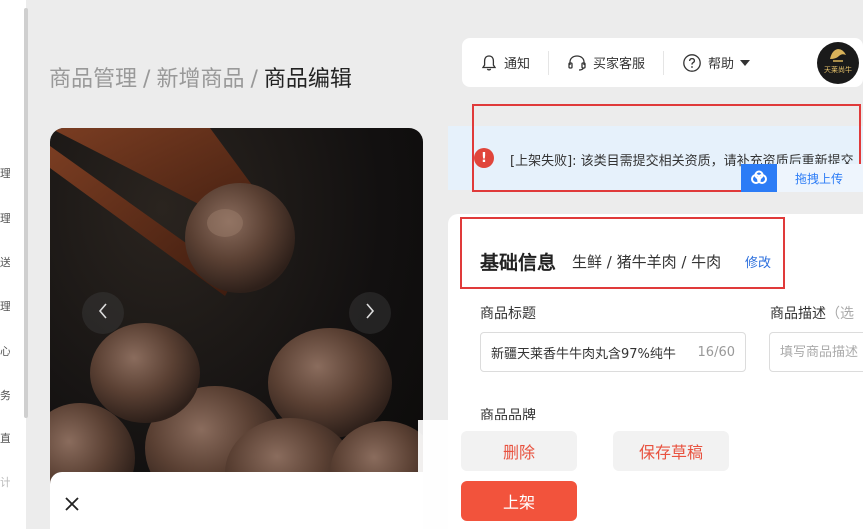  What do you see at coordinates (591, 352) in the screenshot?
I see `title-input` at bounding box center [591, 352].